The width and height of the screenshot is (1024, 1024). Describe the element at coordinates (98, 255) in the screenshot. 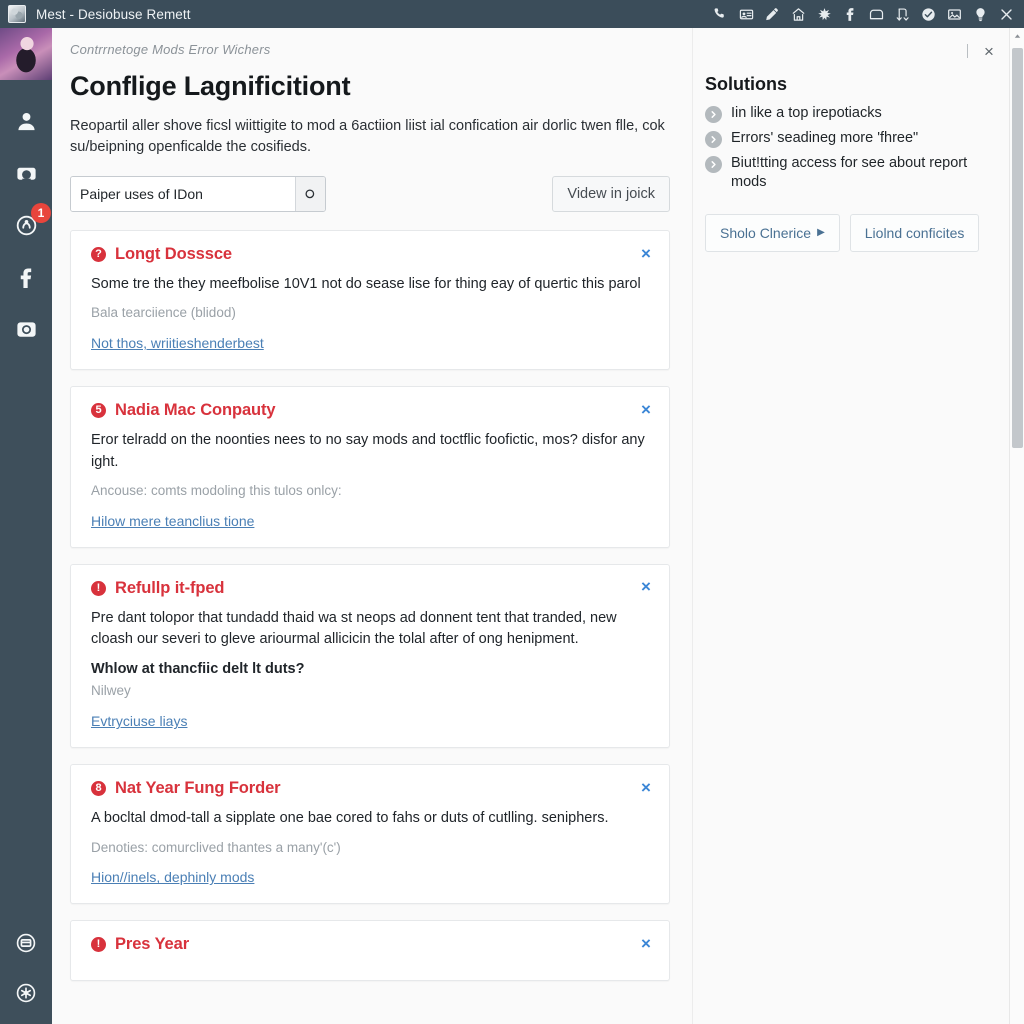

I see `error-icon: ?` at that location.